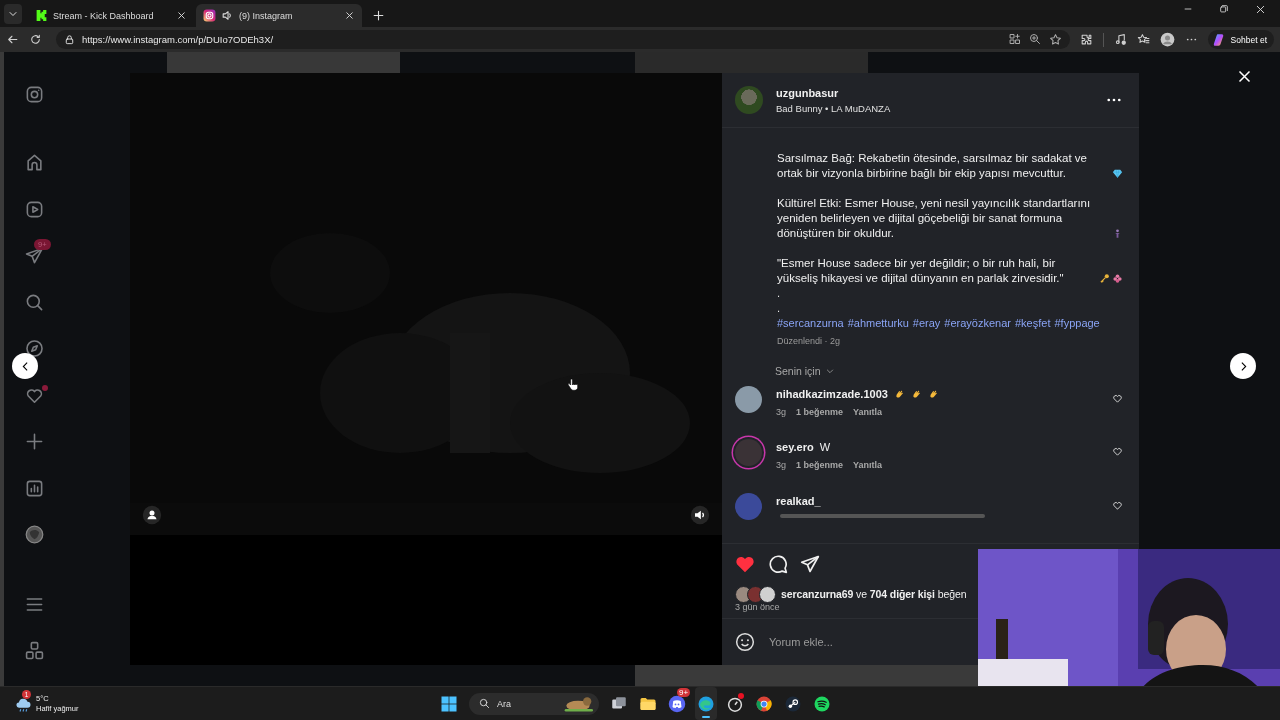 This screenshot has height=720, width=1280. What do you see at coordinates (1224, 9) in the screenshot?
I see `restore-icon` at bounding box center [1224, 9].